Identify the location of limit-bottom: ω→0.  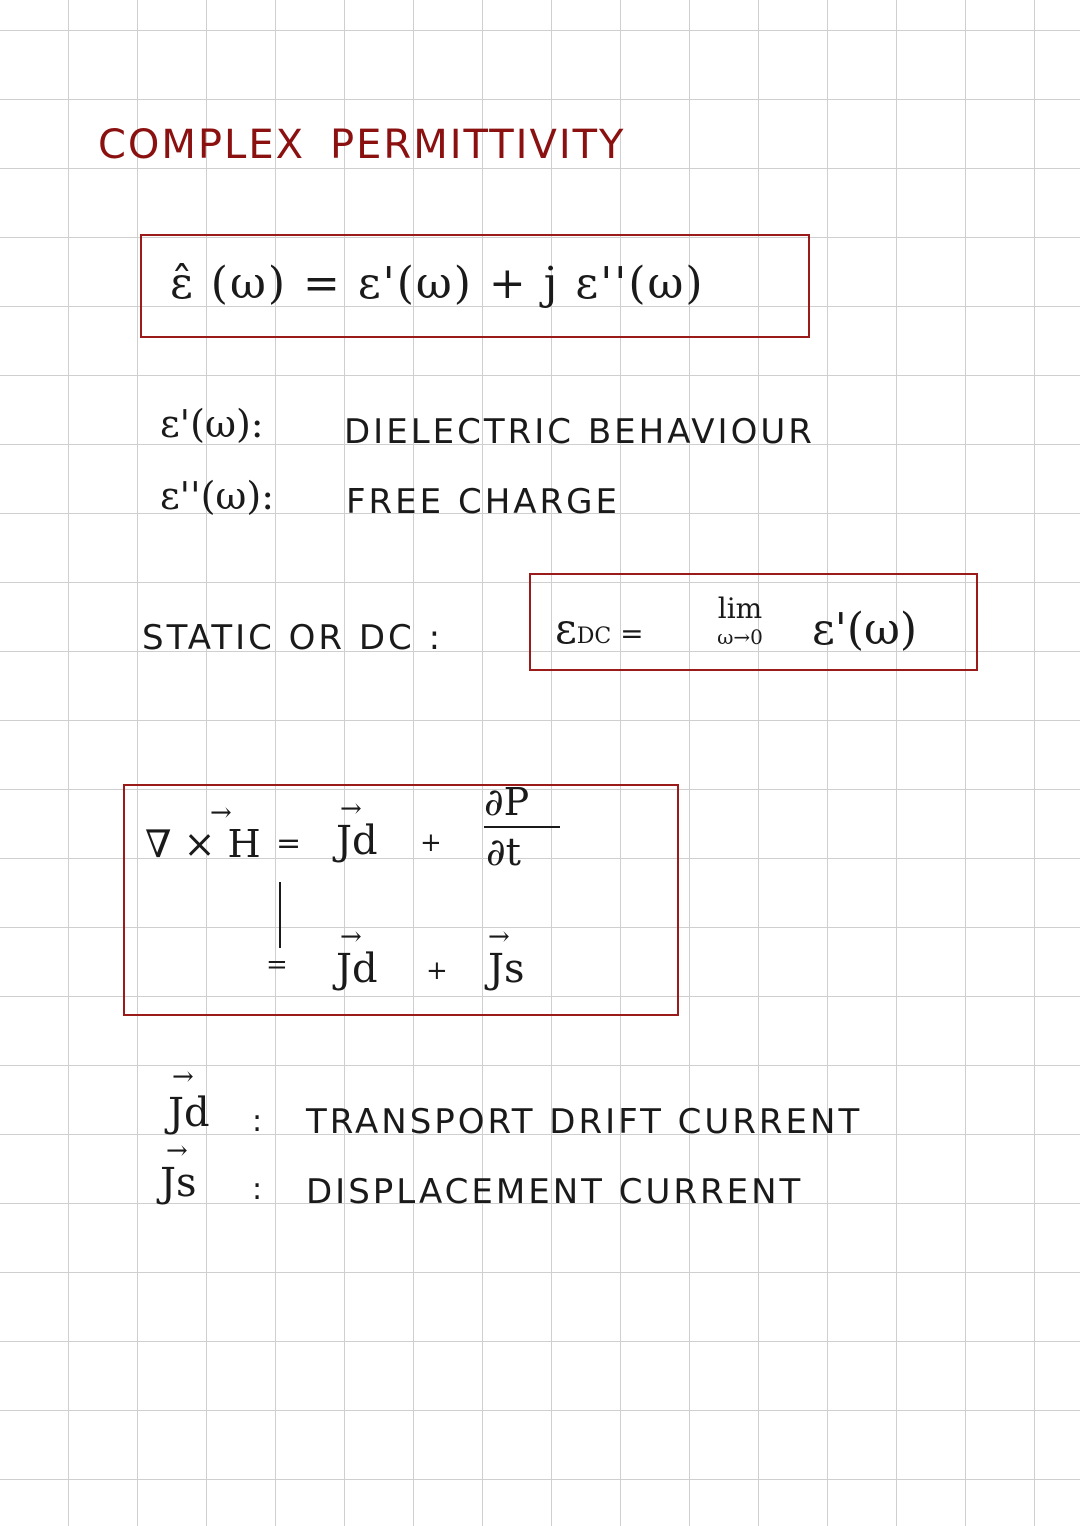
(740, 637).